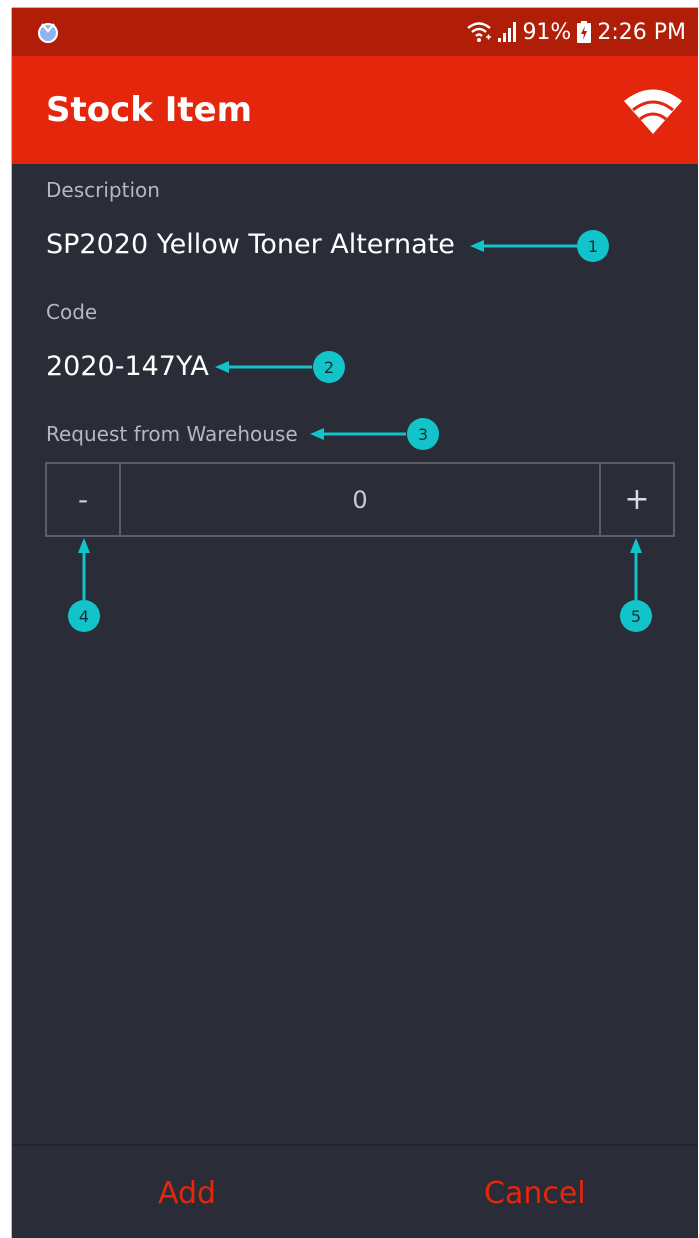  I want to click on annotation-2: 2, so click(280, 367).